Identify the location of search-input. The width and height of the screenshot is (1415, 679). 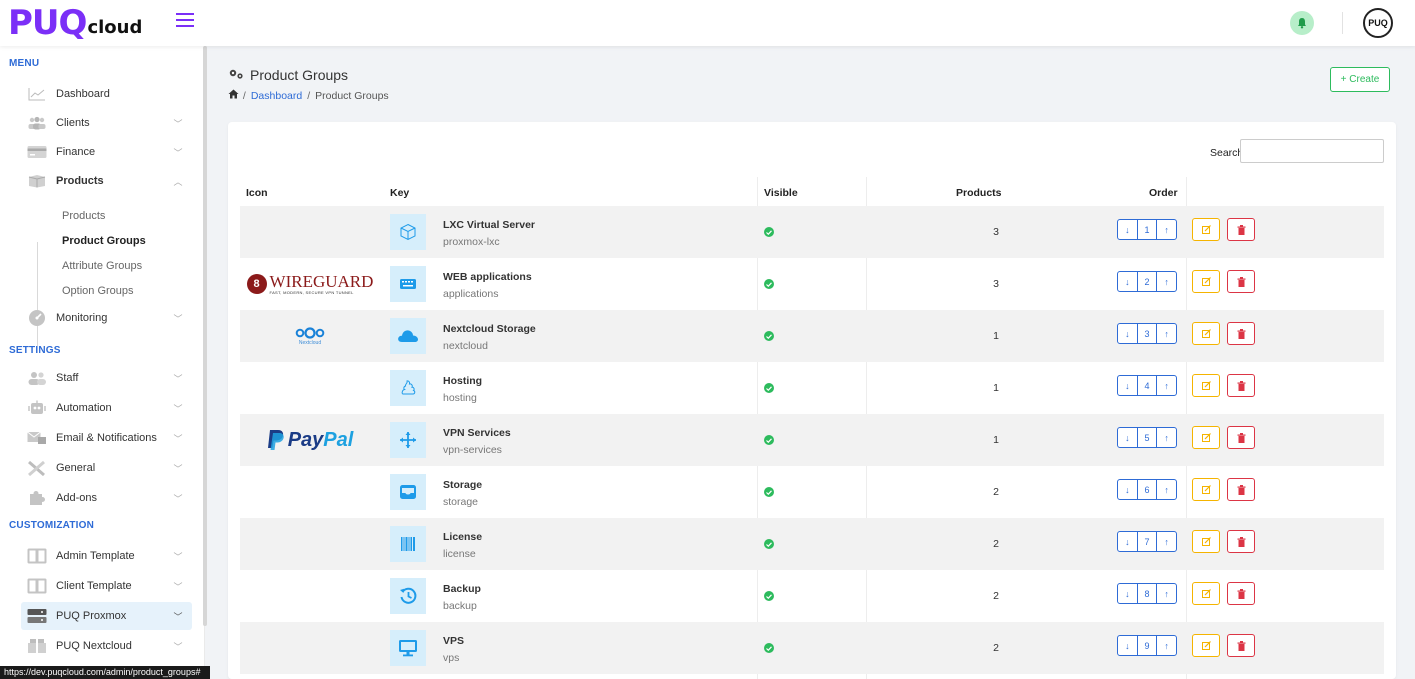
(1312, 151).